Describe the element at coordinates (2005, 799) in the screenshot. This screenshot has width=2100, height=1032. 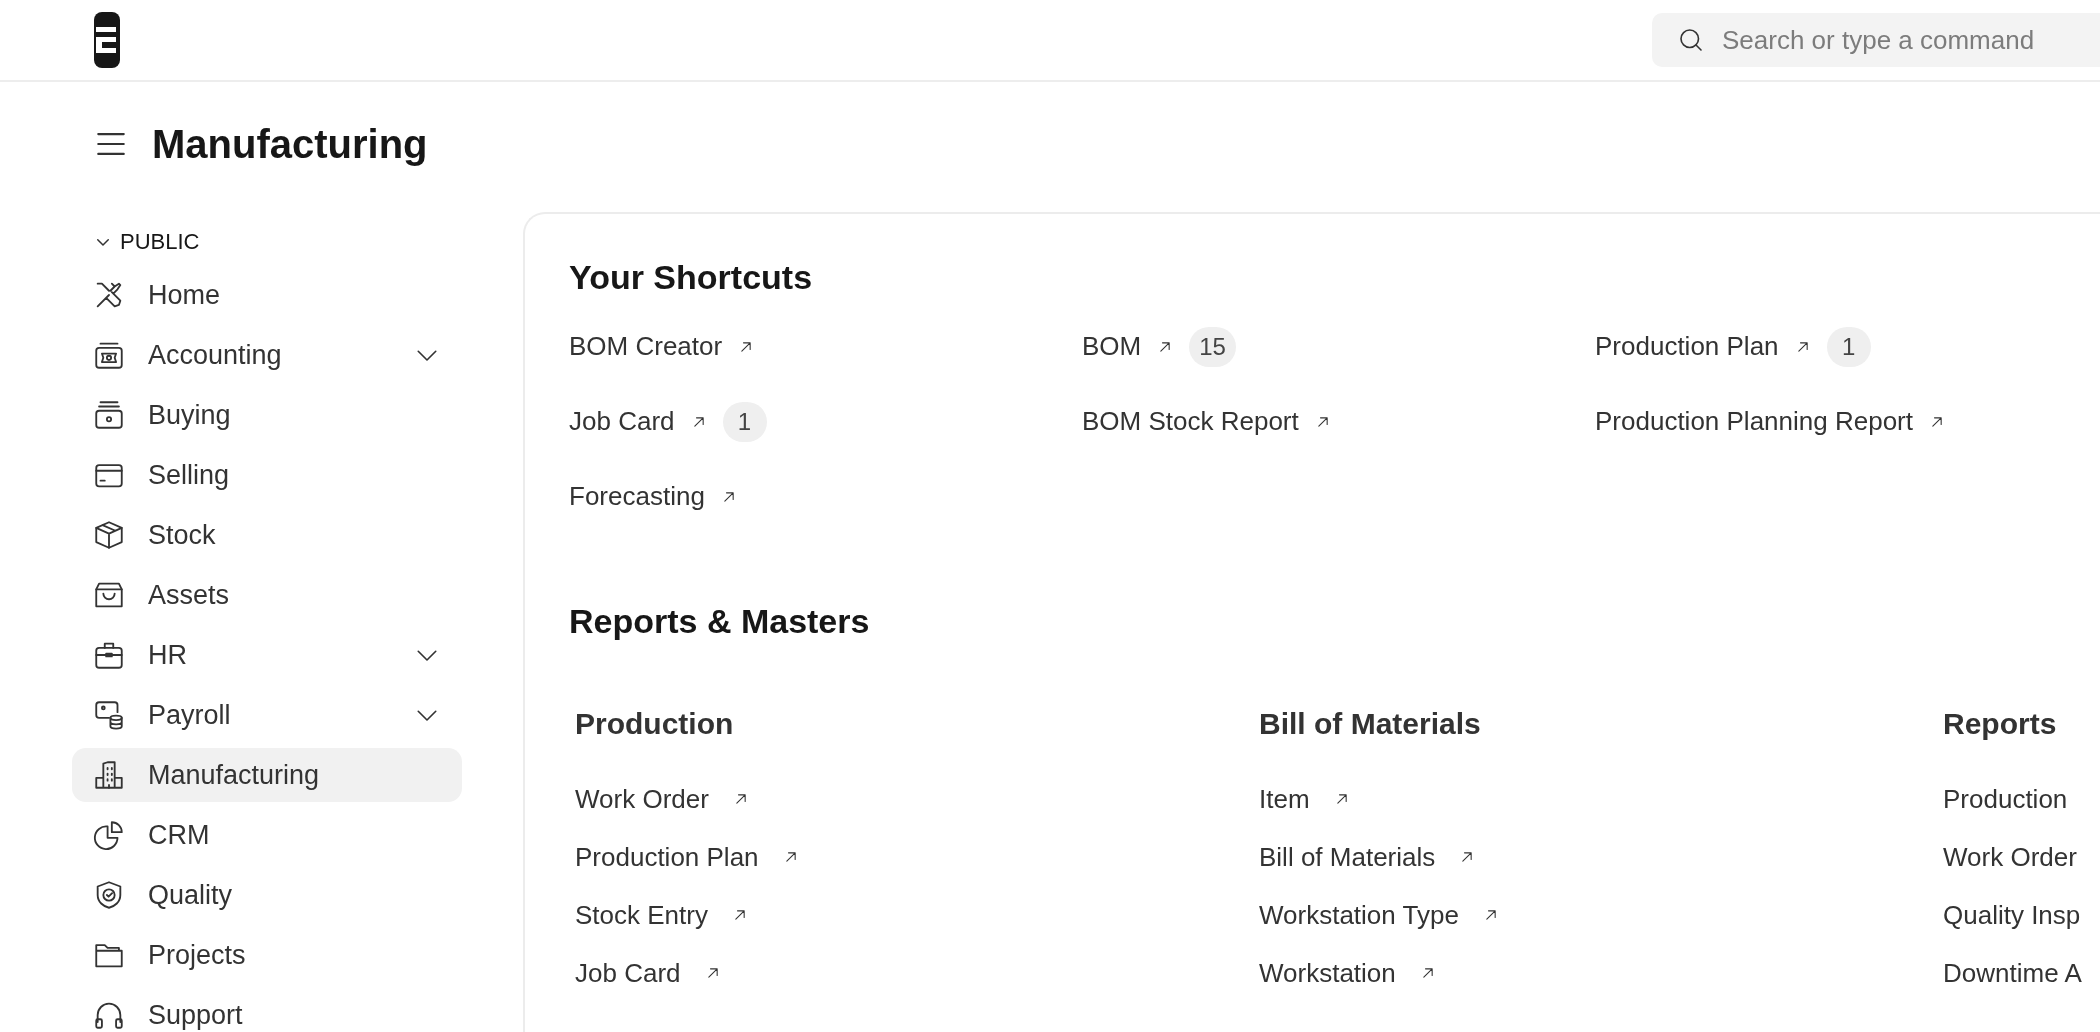
I see `report-link: Production` at that location.